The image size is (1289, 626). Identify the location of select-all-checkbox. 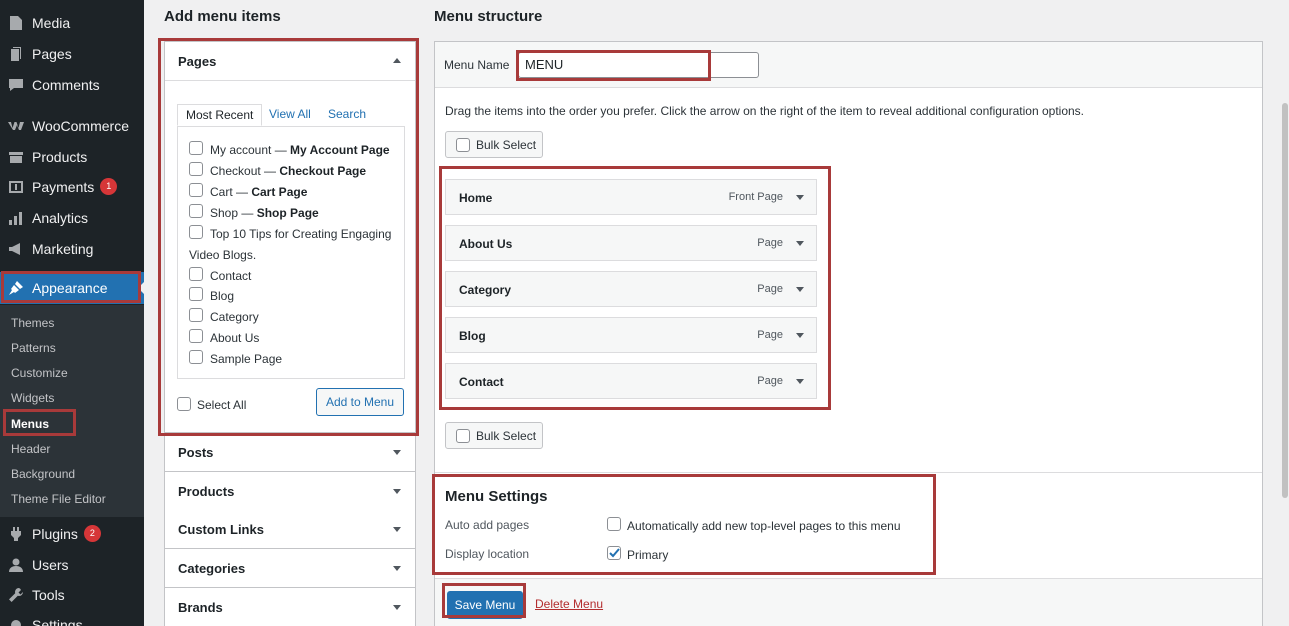
(184, 404).